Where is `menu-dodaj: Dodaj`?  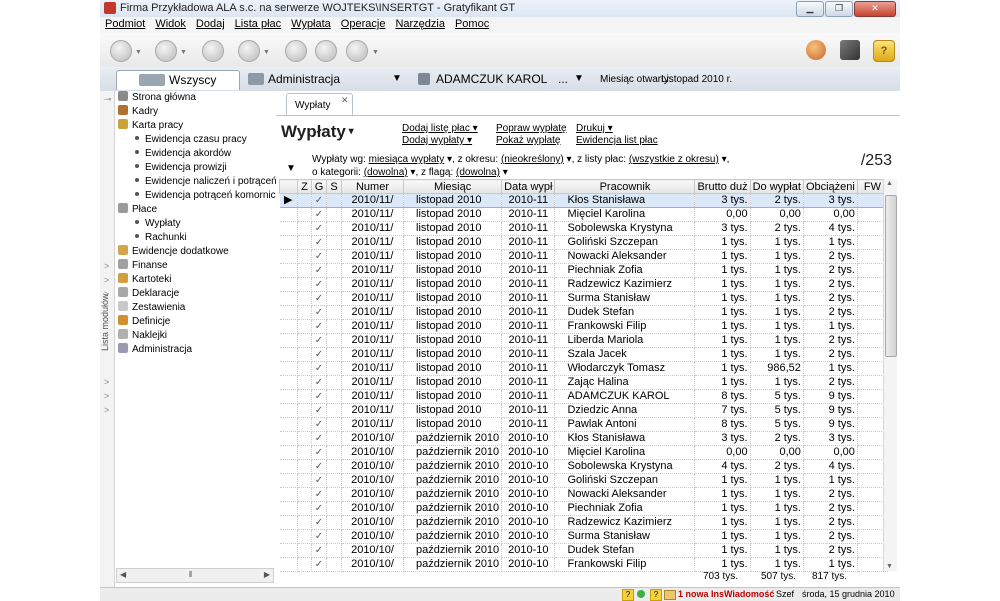
menu-dodaj: Dodaj is located at coordinates (210, 25).